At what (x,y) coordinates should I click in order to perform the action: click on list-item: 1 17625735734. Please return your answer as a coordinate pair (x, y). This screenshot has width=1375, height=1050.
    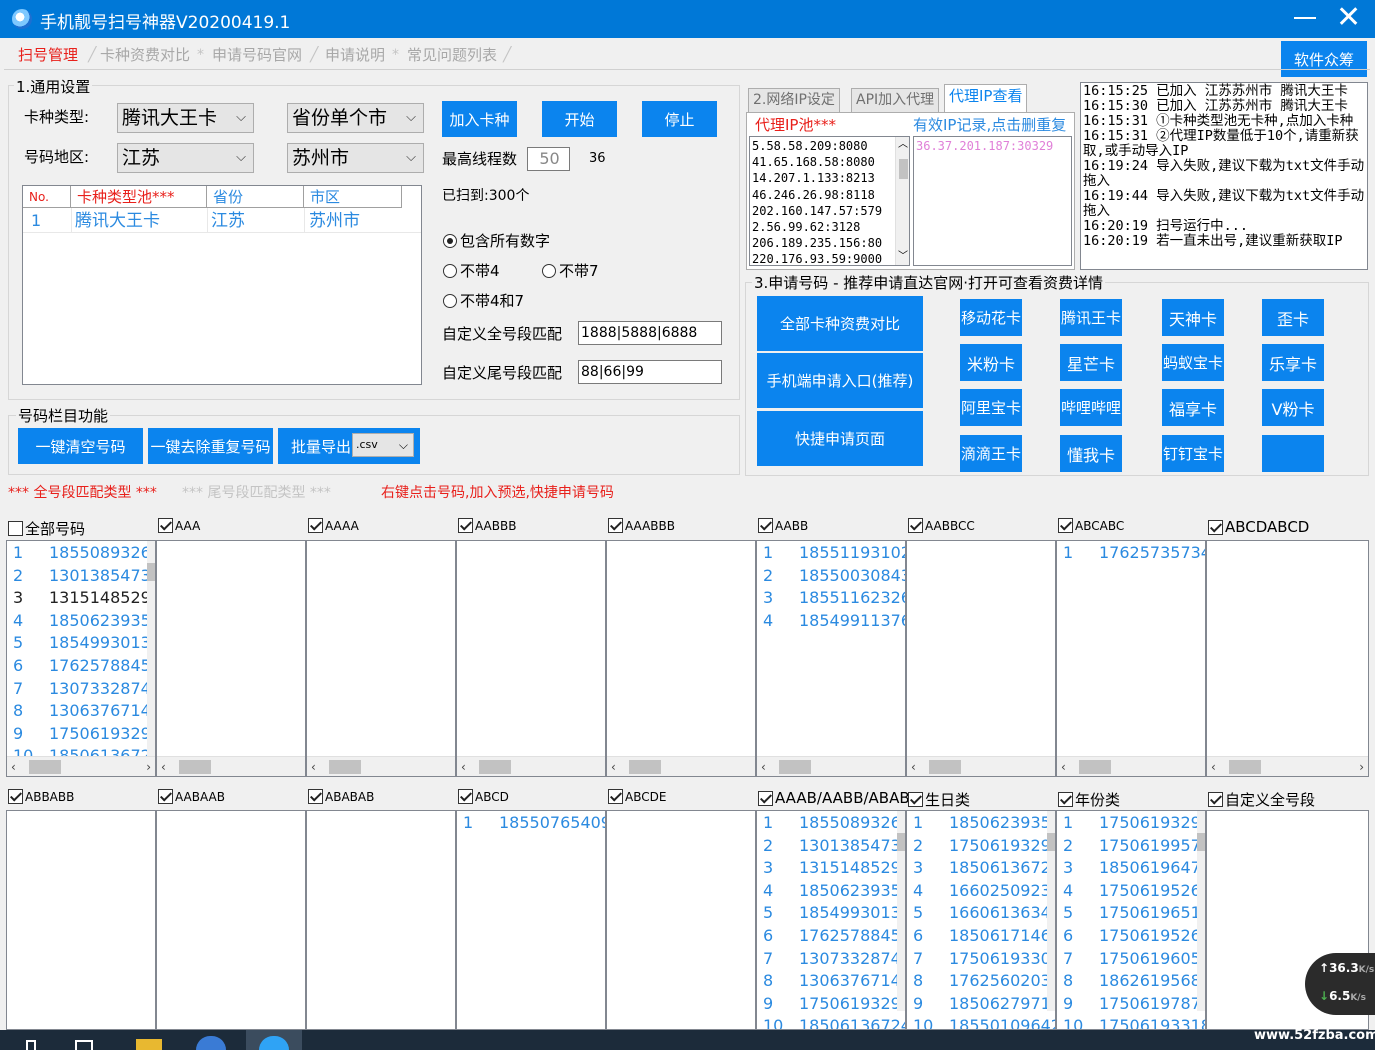
    Looking at the image, I should click on (1131, 553).